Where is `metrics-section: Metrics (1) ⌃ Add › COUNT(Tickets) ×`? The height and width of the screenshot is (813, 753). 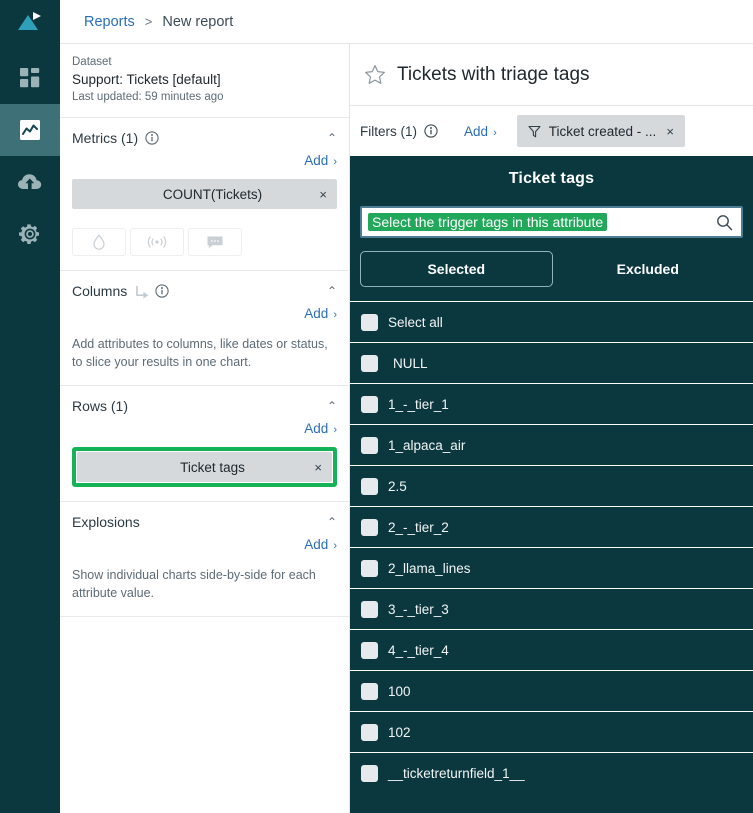
metrics-section: Metrics (1) ⌃ Add › COUNT(Tickets) × is located at coordinates (204, 194).